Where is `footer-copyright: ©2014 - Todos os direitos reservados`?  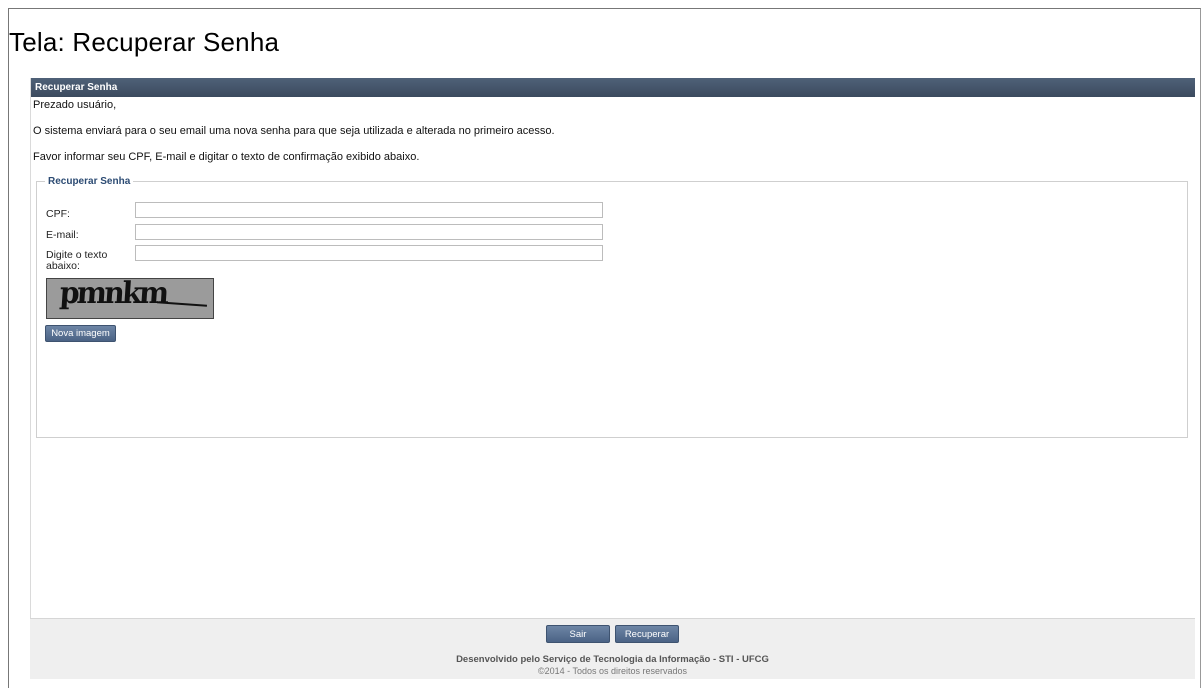
footer-copyright: ©2014 - Todos os direitos reservados is located at coordinates (612, 671).